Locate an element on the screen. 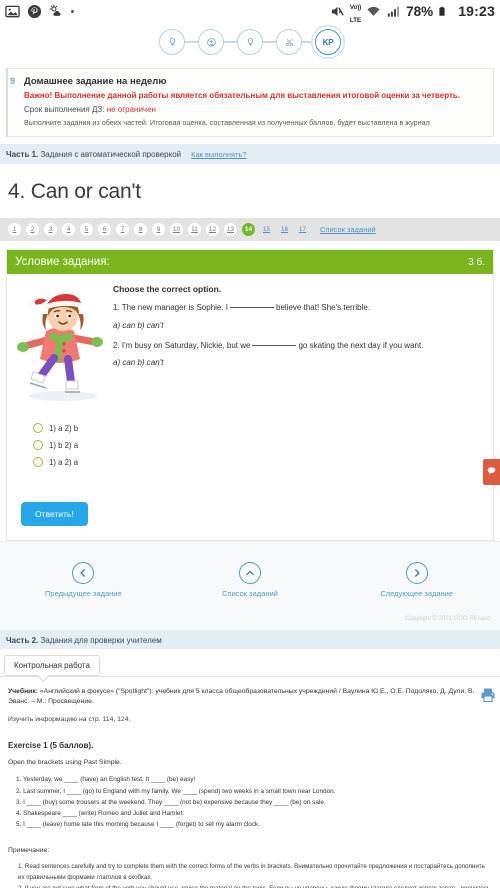 The image size is (500, 888). submit-area: Ответить! is located at coordinates (250, 507).